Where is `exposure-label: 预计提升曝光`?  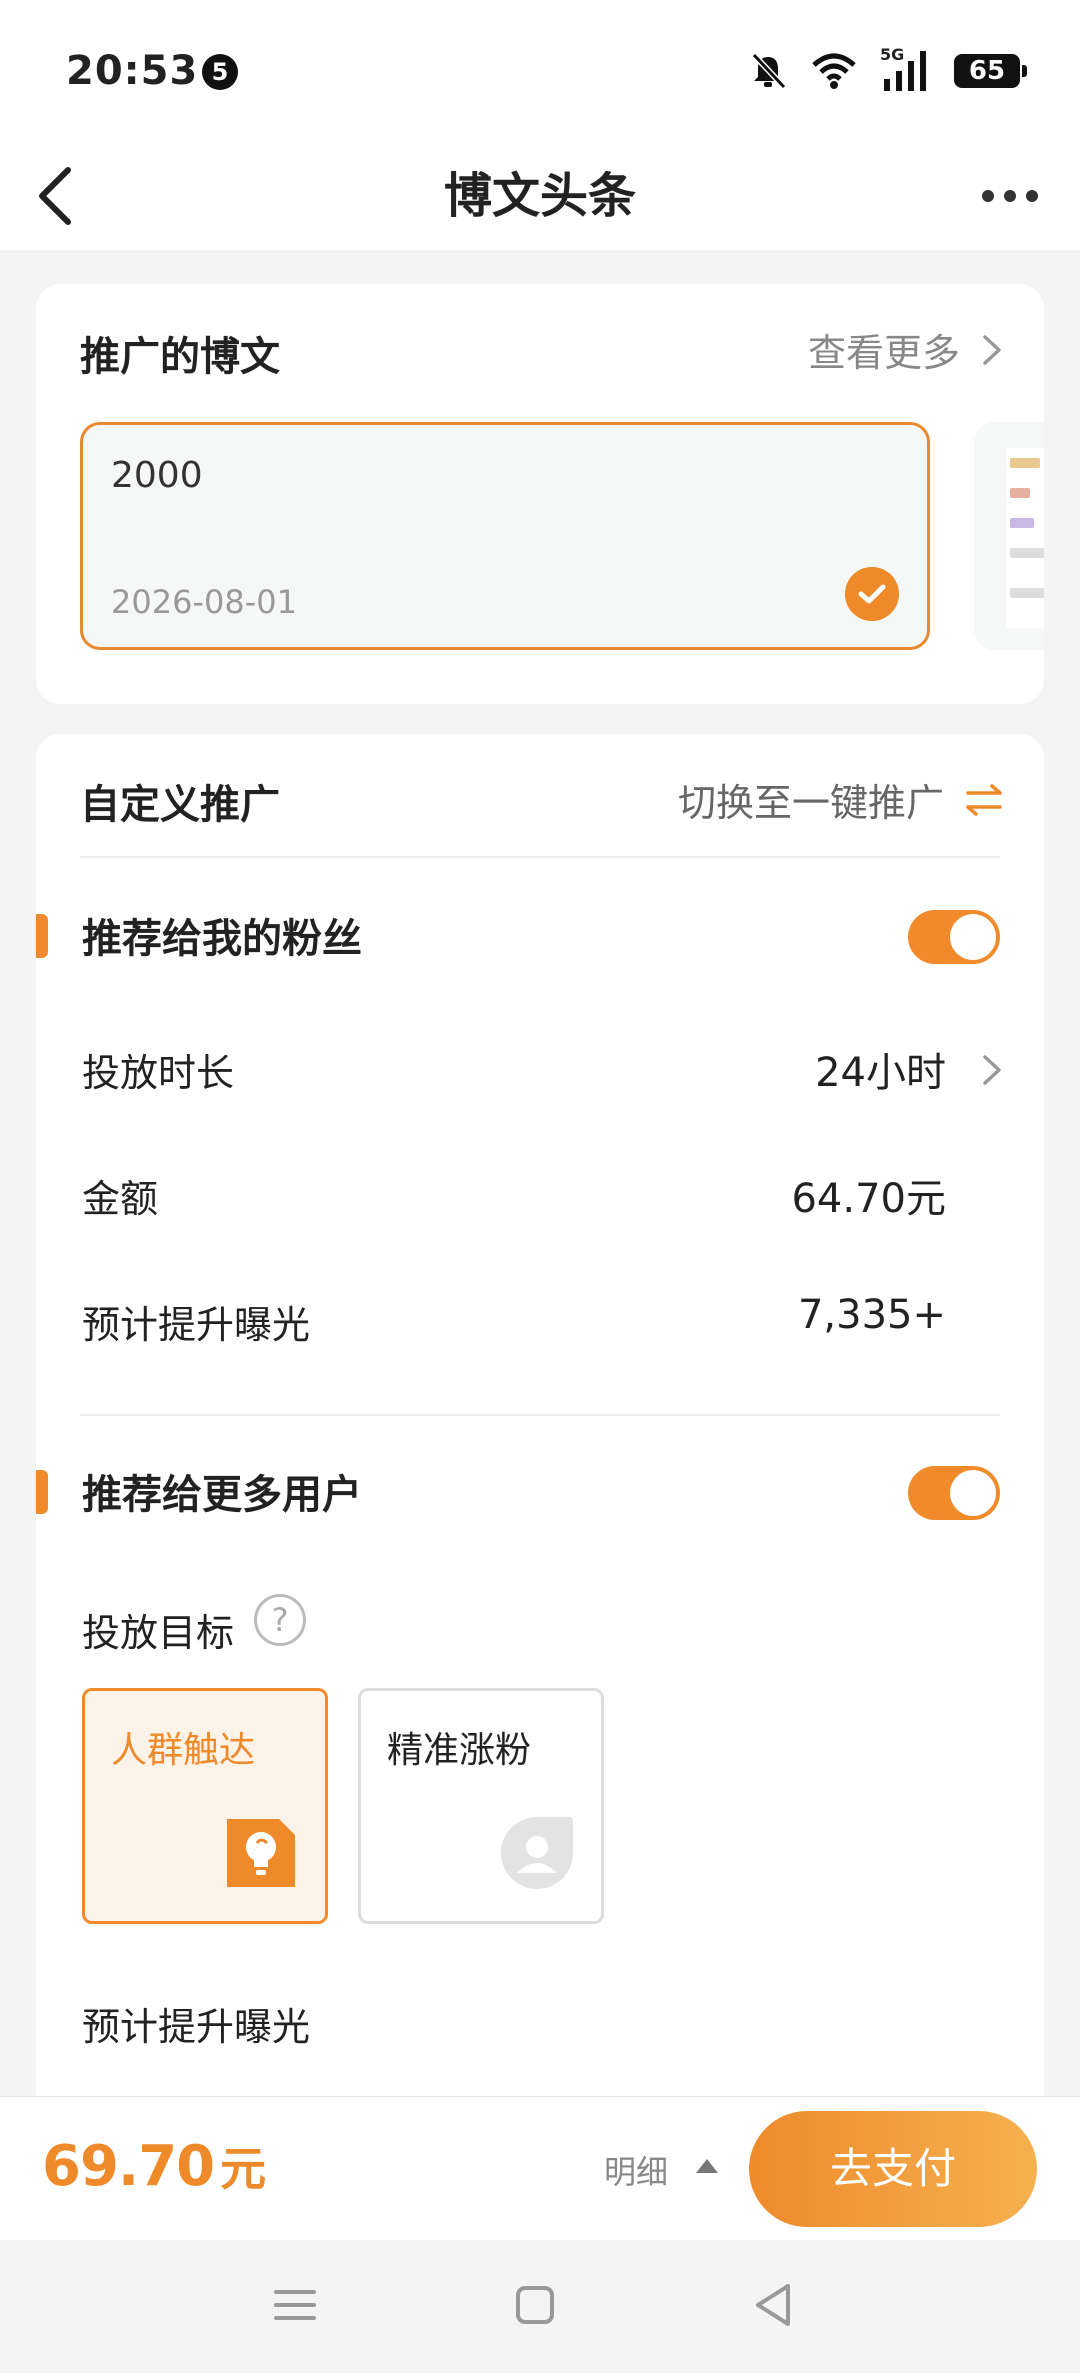
exposure-label: 预计提升曝光 is located at coordinates (196, 1325).